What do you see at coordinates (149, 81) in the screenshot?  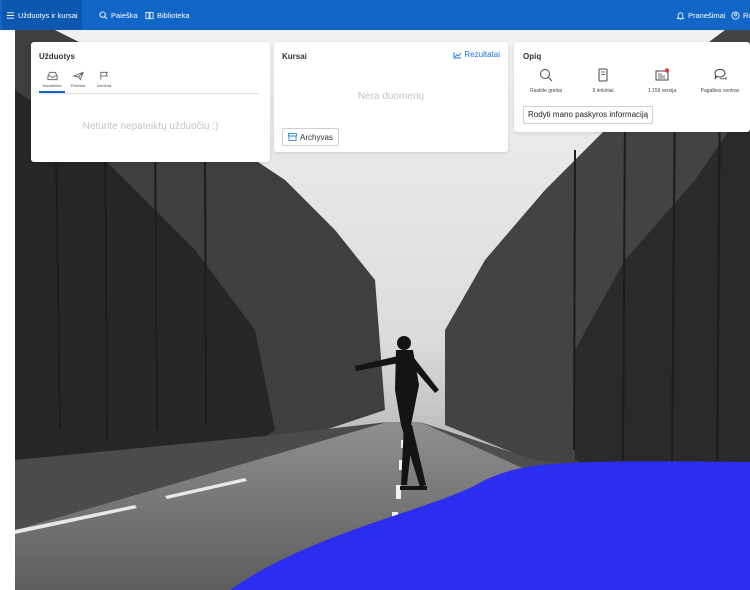 I see `task-status-tabs: Nepateikta Pateikta Ivertinta` at bounding box center [149, 81].